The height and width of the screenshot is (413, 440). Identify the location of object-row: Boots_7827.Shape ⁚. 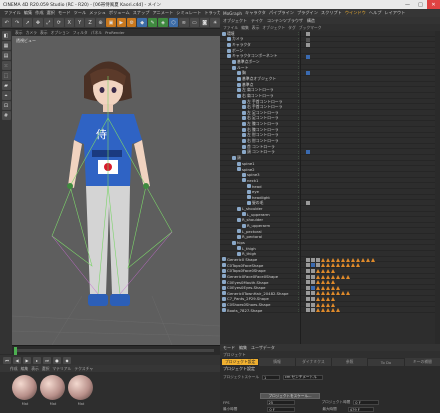
(330, 310).